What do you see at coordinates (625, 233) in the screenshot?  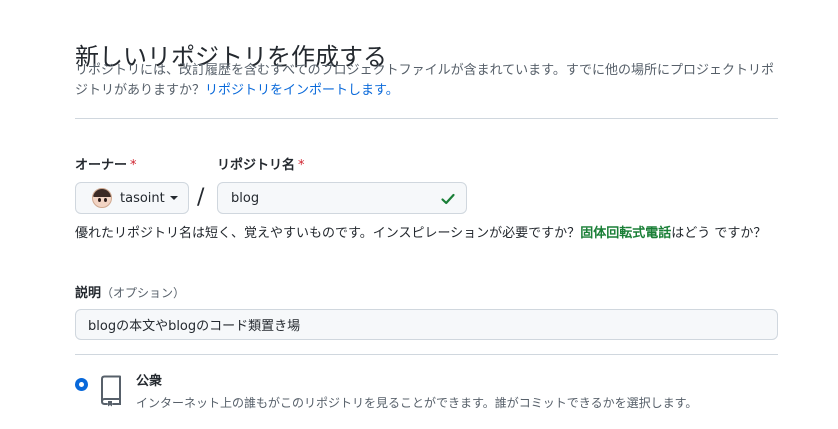 I see `repo-name-suggestion: 固体回転式電話` at bounding box center [625, 233].